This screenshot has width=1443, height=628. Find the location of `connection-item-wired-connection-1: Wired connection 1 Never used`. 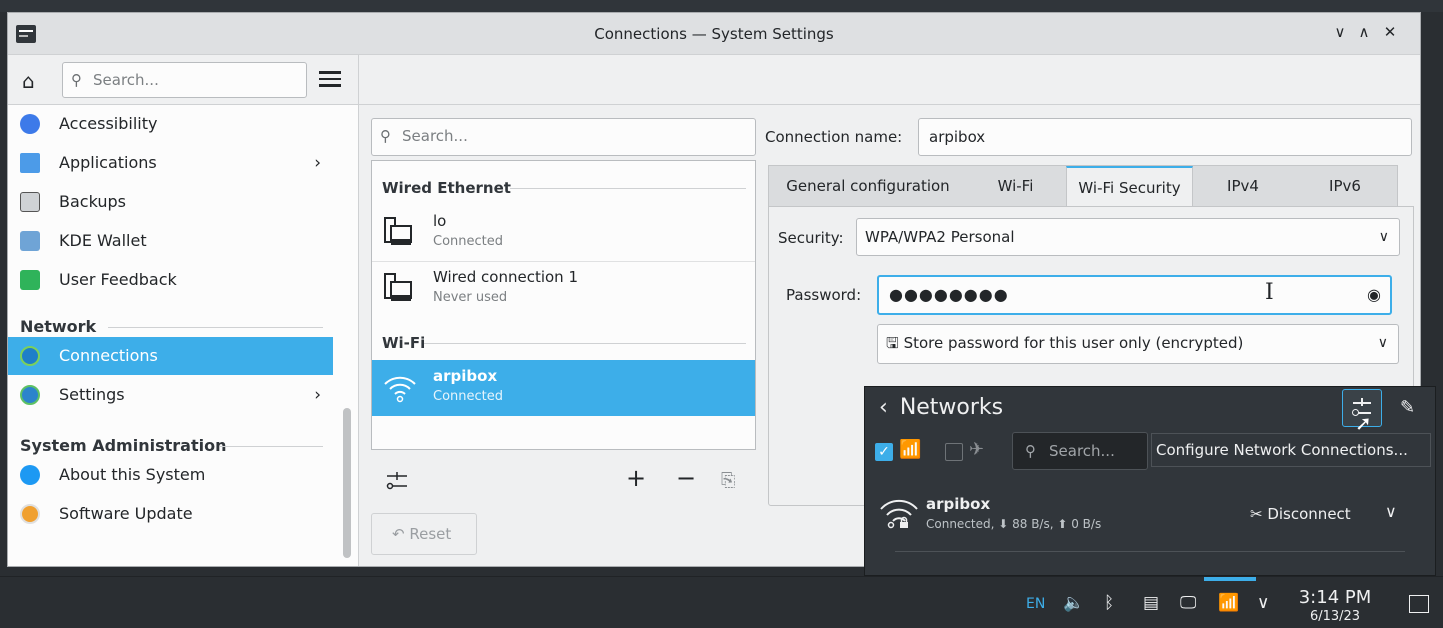

connection-item-wired-connection-1: Wired connection 1 Never used is located at coordinates (563, 289).